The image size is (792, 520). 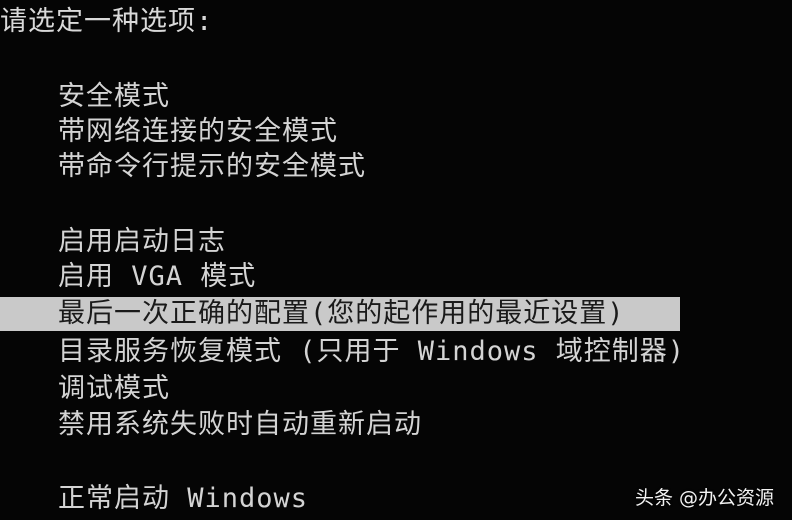 I want to click on menu-item-directory-services-restore: 目录服务恢复模式 (只用于 Windows 域控制器), so click(x=396, y=352).